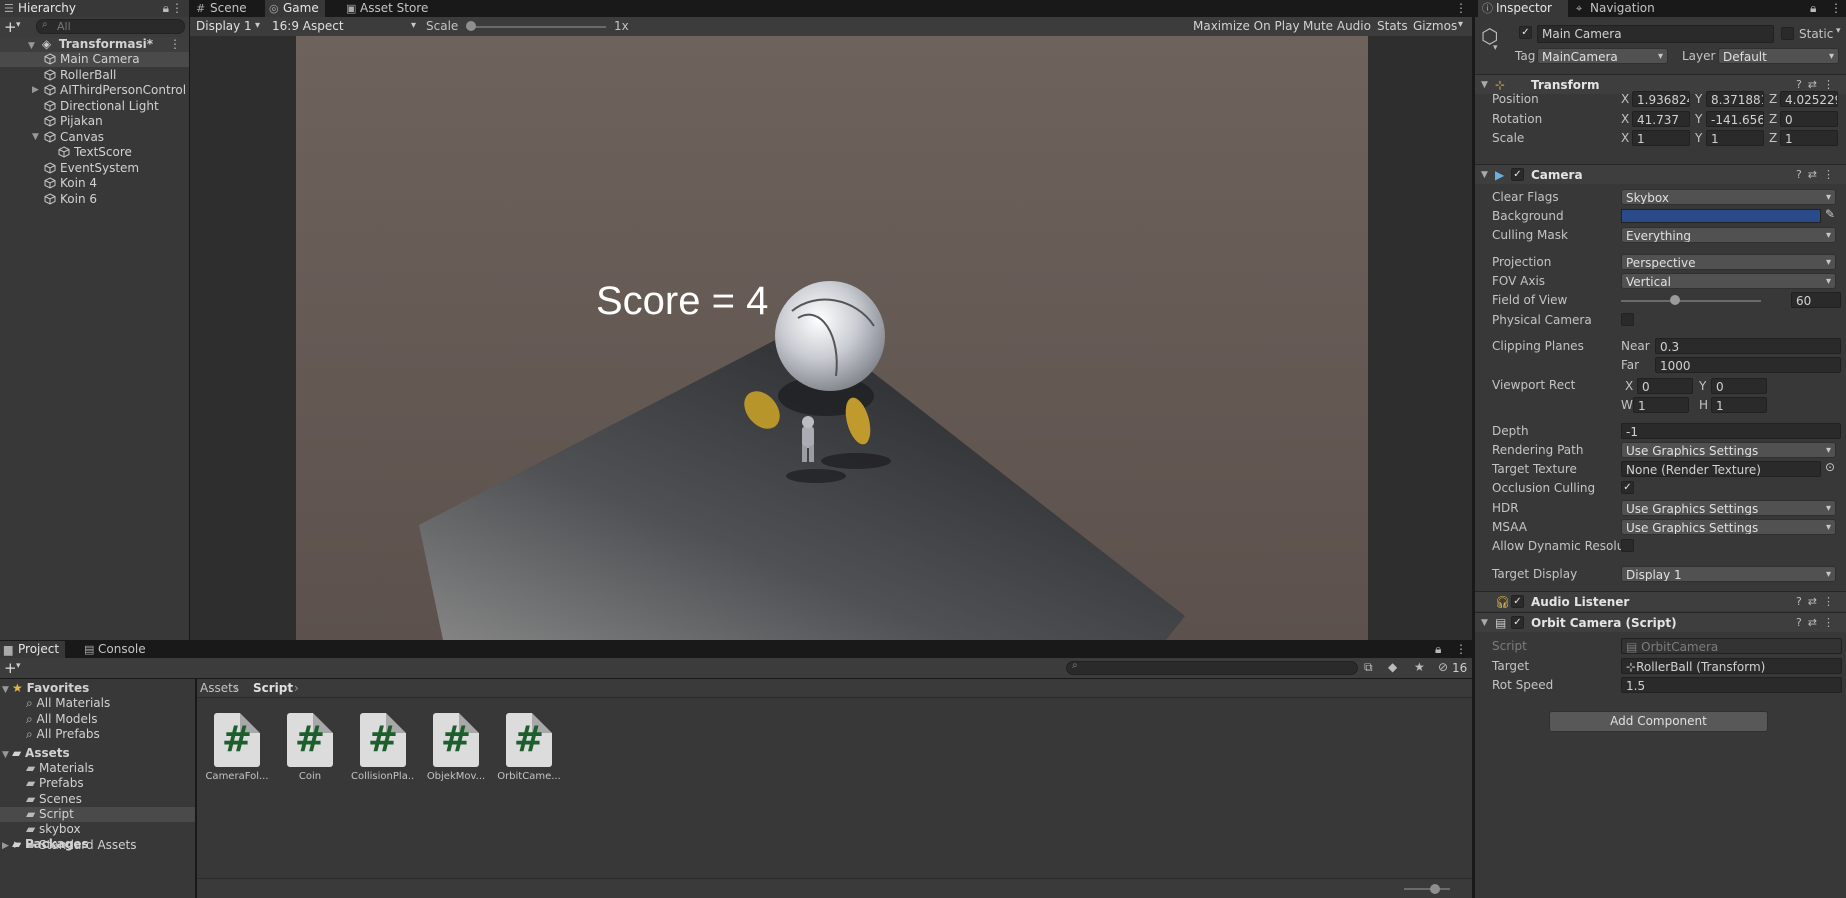 This screenshot has width=1846, height=898. I want to click on stats-button: Stats, so click(1392, 26).